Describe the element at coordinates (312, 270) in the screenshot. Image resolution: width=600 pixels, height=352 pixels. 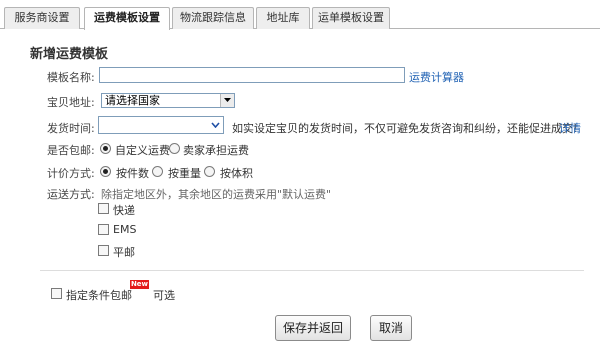
I see `divider` at that location.